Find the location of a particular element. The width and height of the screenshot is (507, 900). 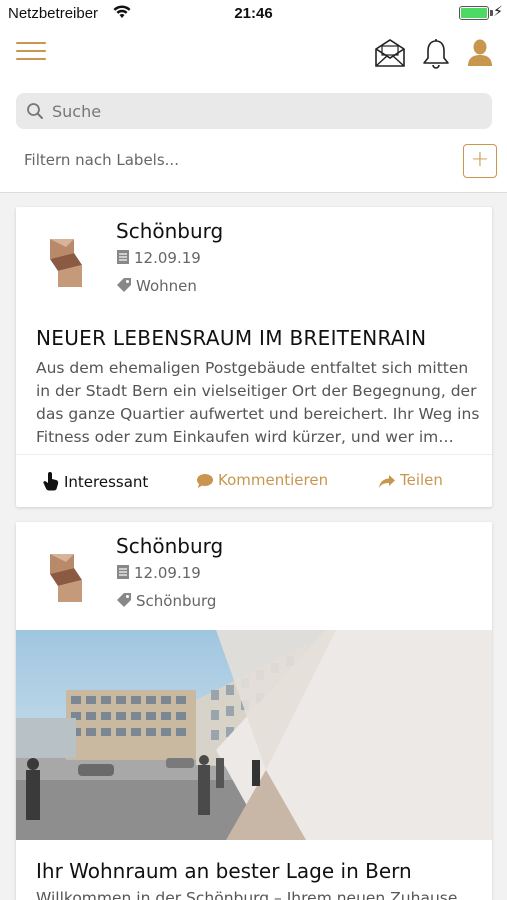

post-actions: Interessant Kommentieren Teilen is located at coordinates (254, 479).